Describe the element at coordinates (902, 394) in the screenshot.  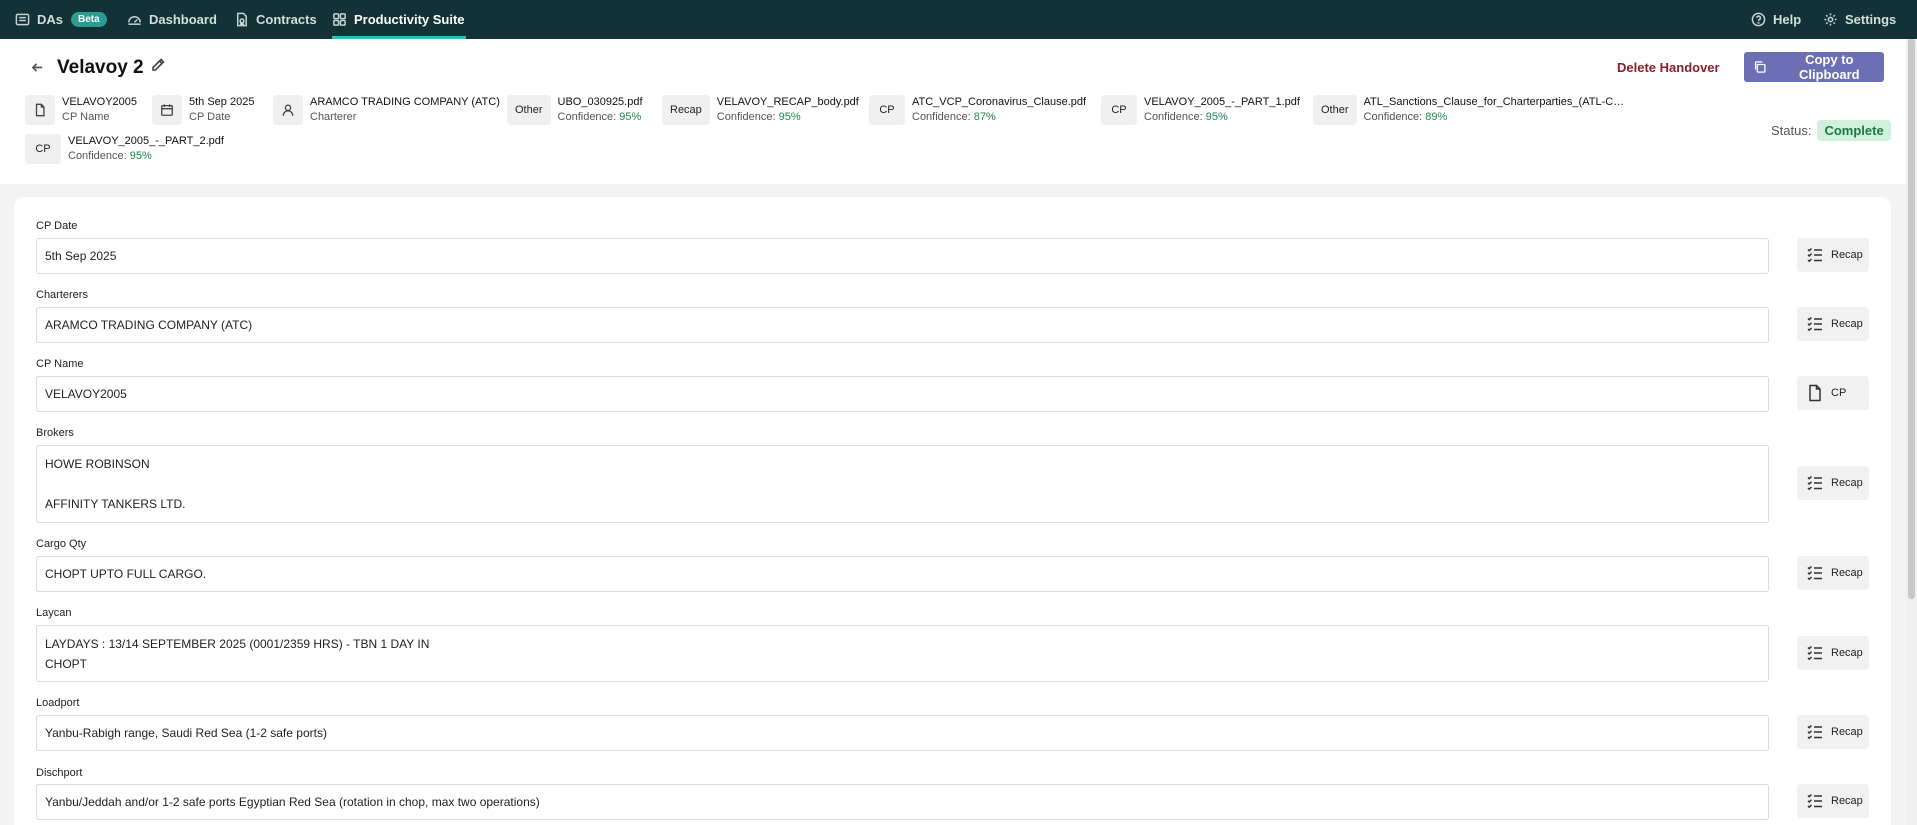
I see `field-value-cp-name: VELAVOY2005` at that location.